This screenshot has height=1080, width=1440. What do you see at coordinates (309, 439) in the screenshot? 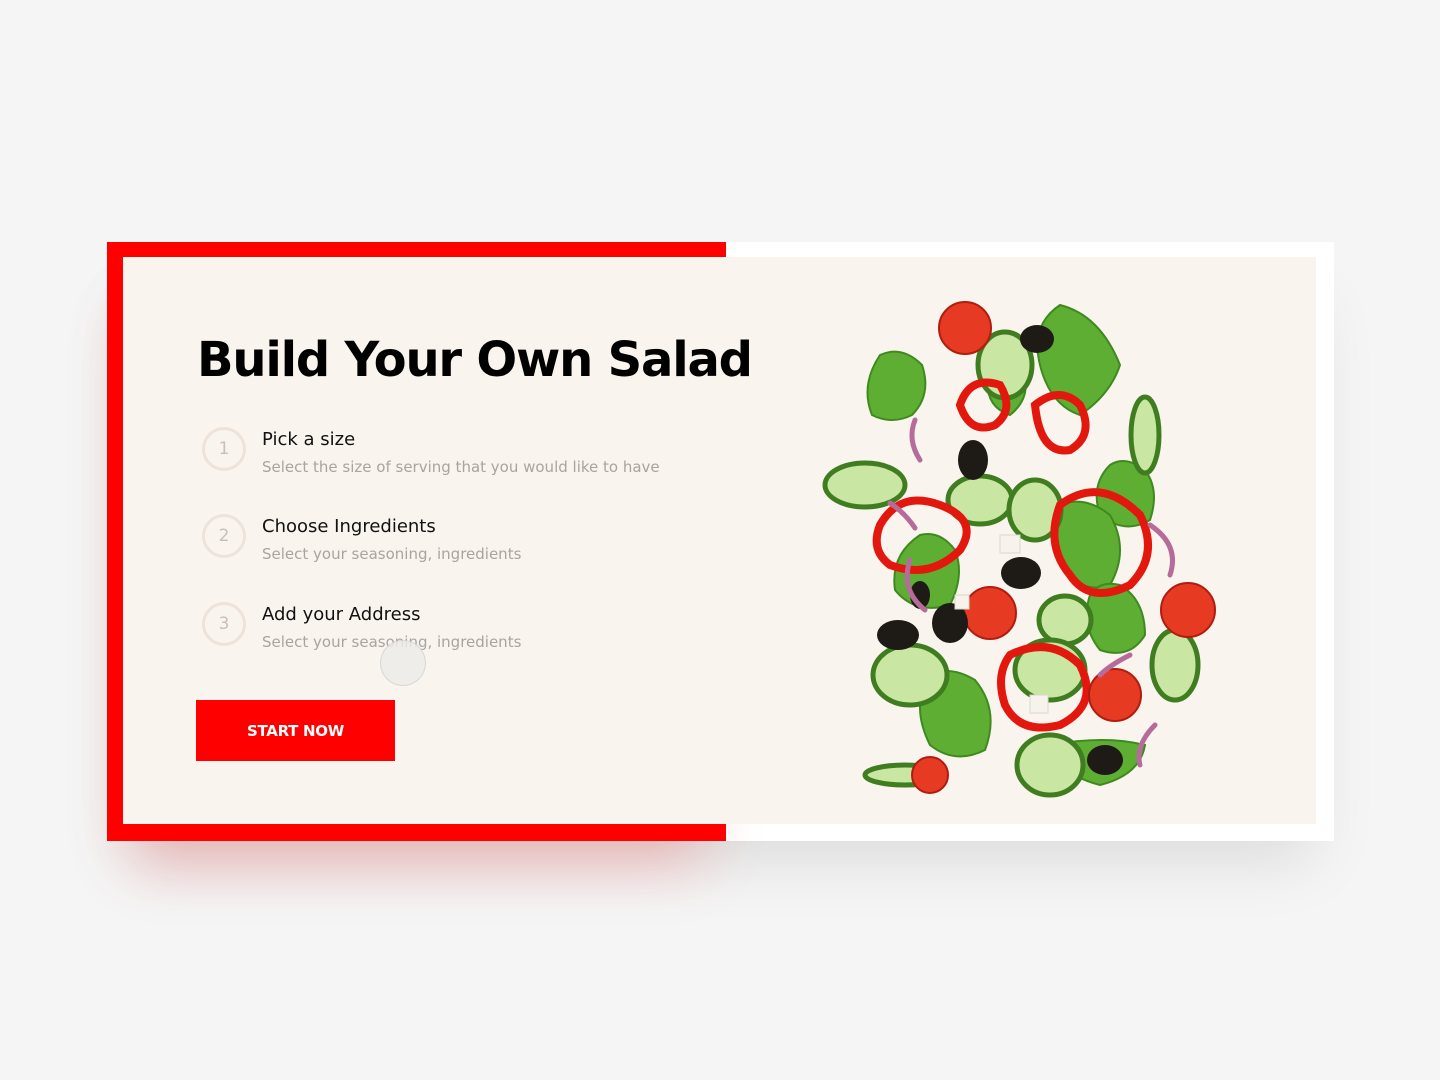
I see `step-title: Pick a size` at bounding box center [309, 439].